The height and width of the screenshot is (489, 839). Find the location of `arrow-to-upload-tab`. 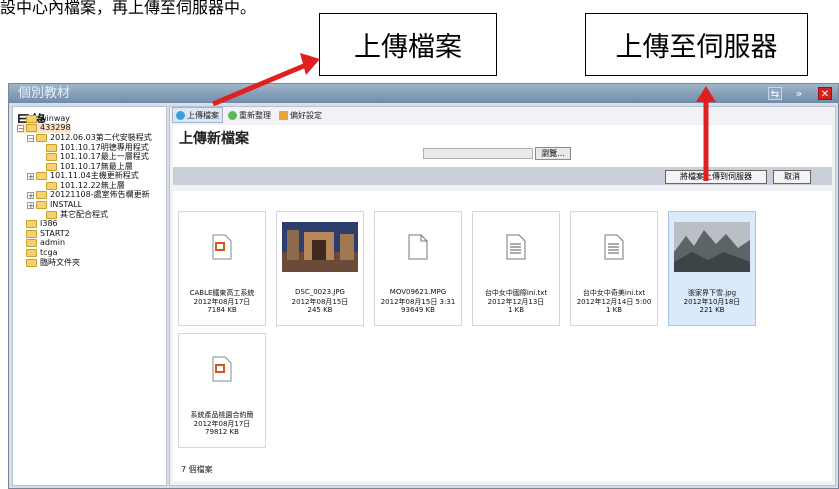

arrow-to-upload-tab is located at coordinates (266, 80).